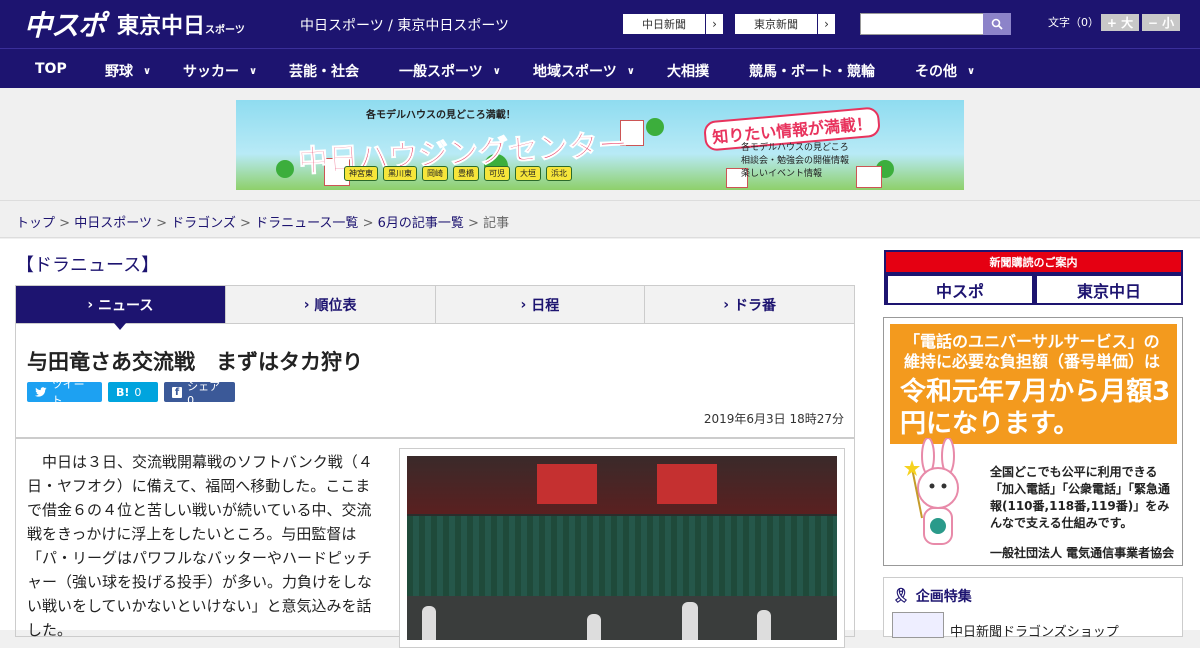 Image resolution: width=1200 pixels, height=648 pixels. What do you see at coordinates (688, 71) in the screenshot?
I see `nav-item-sumo: 大相撲` at bounding box center [688, 71].